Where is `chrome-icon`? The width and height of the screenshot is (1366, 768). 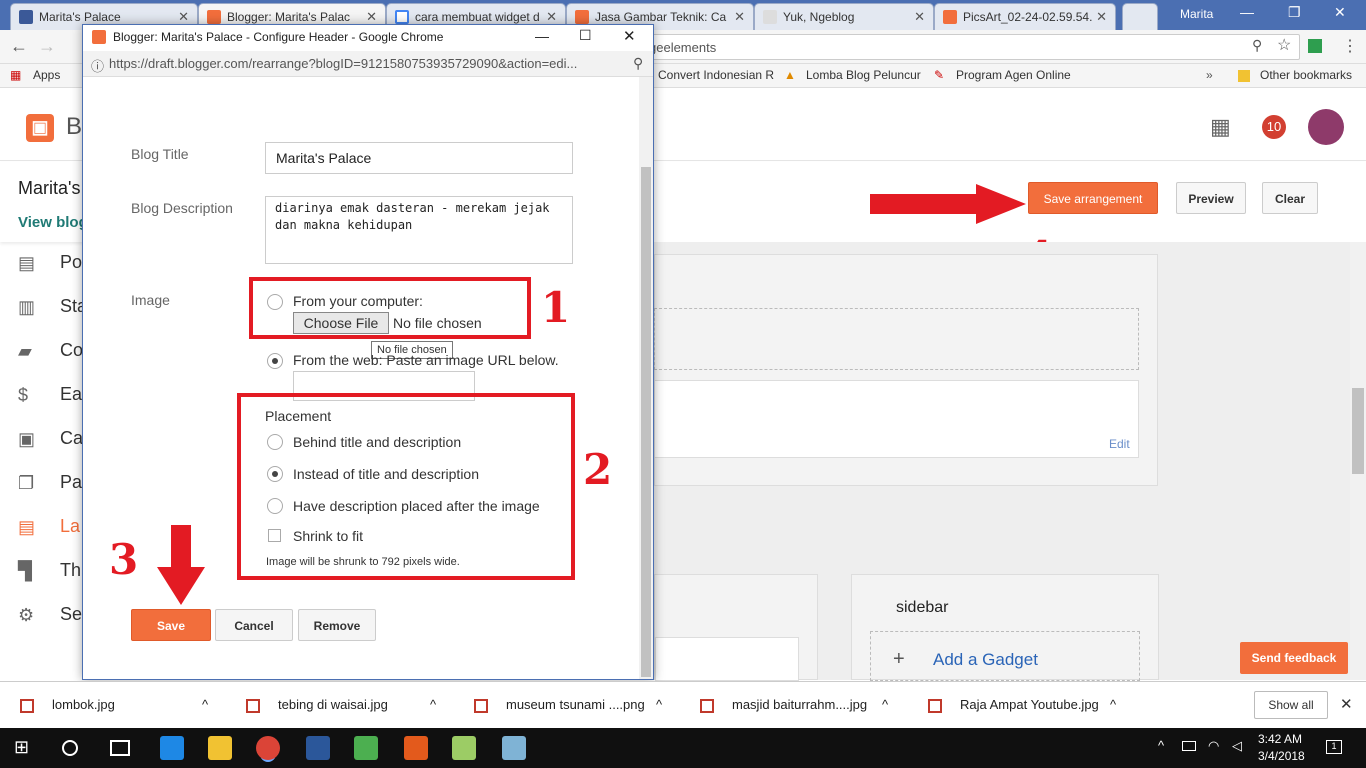
chrome-icon is located at coordinates (268, 748).